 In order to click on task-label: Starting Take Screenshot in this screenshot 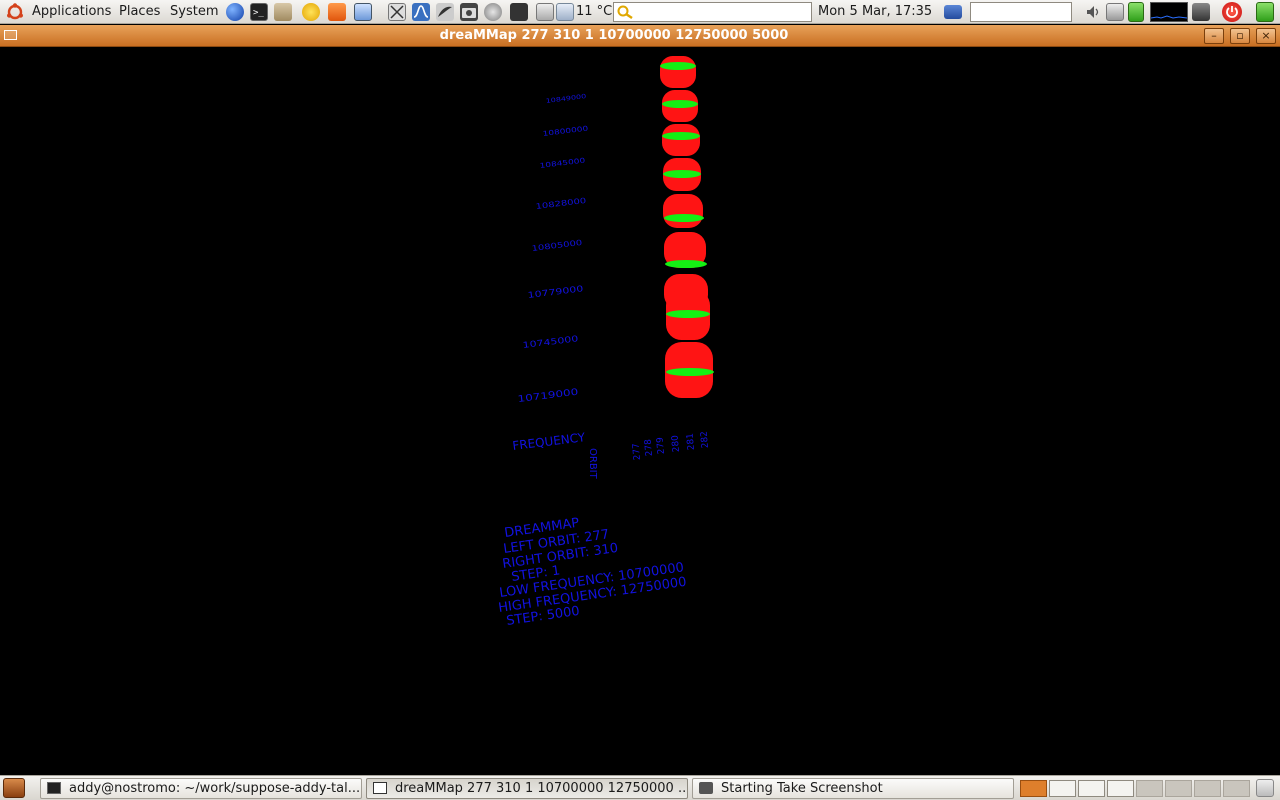, I will do `click(802, 788)`.